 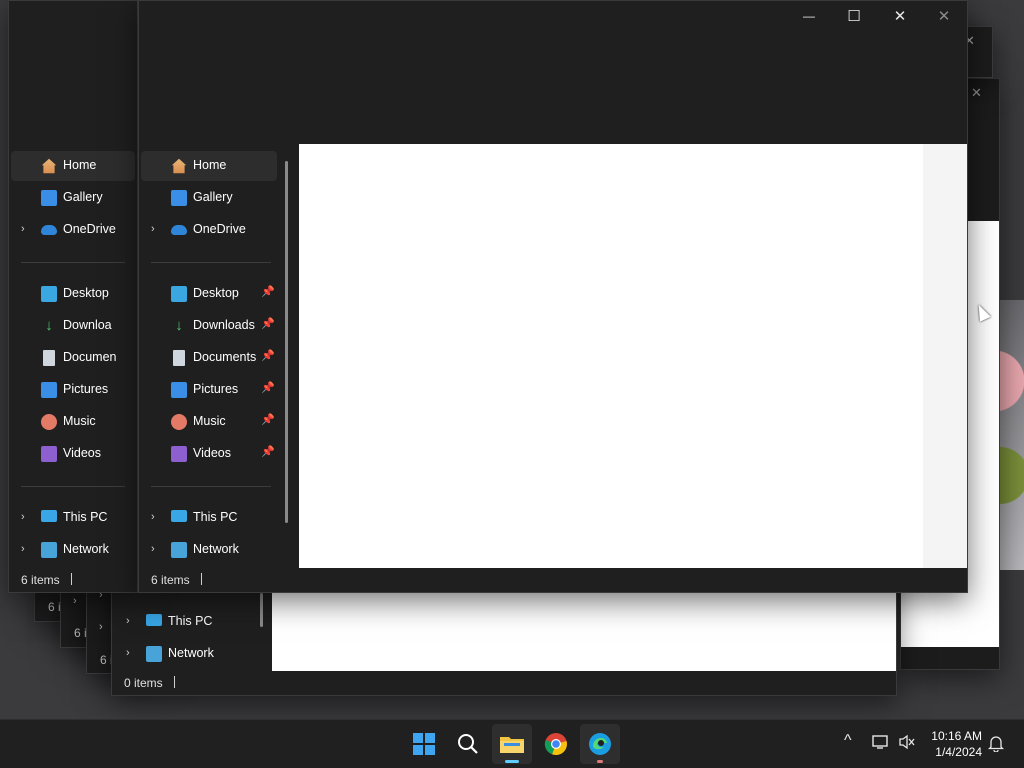 What do you see at coordinates (49, 454) in the screenshot?
I see `videos-icon` at bounding box center [49, 454].